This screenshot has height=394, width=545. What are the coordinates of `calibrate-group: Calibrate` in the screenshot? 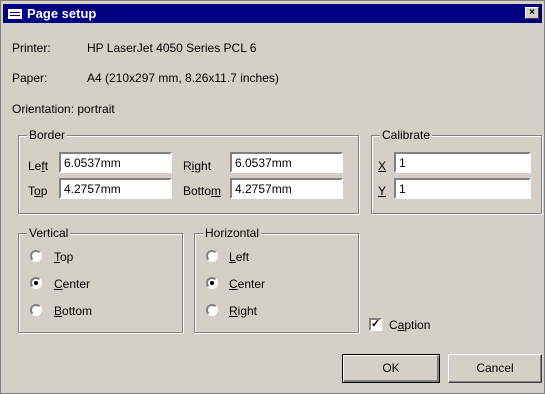 It's located at (456, 171).